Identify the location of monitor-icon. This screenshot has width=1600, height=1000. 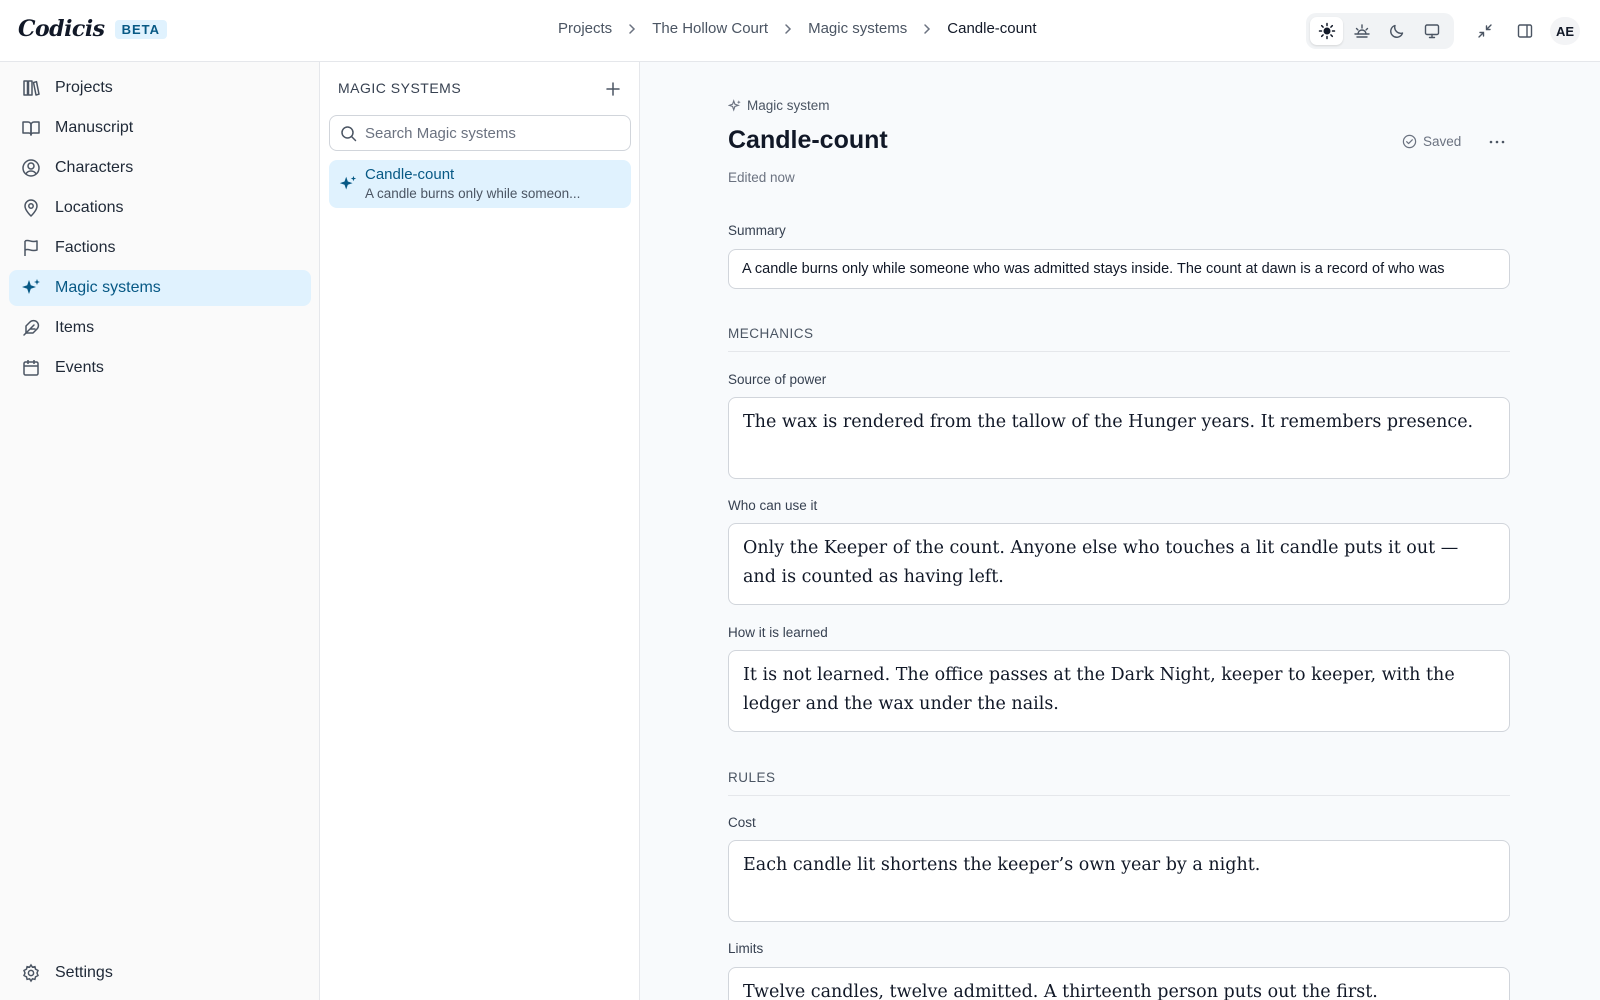
(1431, 31).